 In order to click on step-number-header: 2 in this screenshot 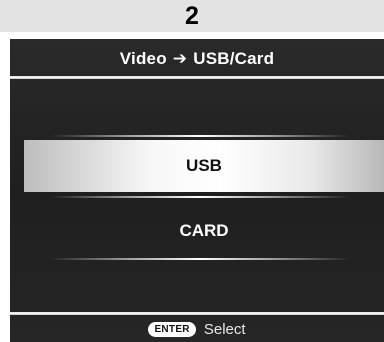, I will do `click(192, 16)`.